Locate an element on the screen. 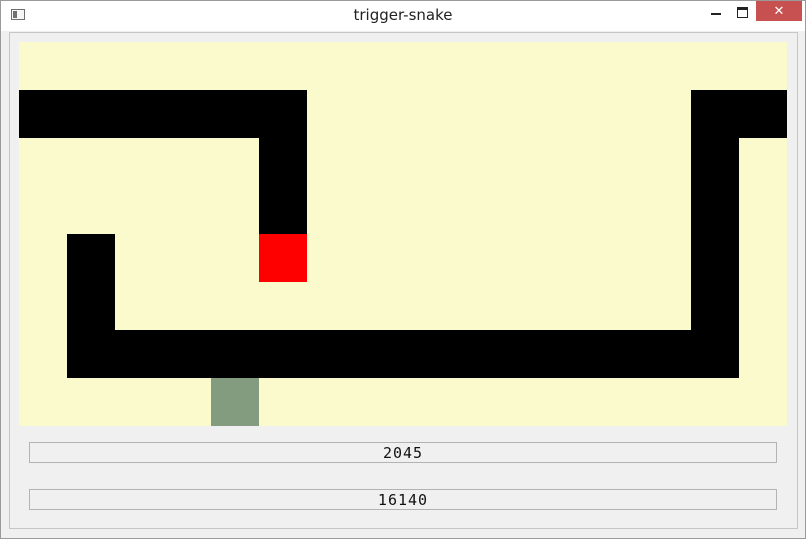 Image resolution: width=806 pixels, height=539 pixels. score-counter: 2045 is located at coordinates (403, 452).